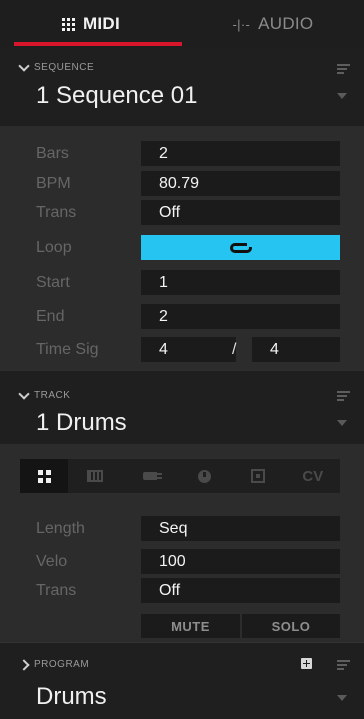 This screenshot has height=719, width=364. What do you see at coordinates (50, 316) in the screenshot?
I see `end-label: End` at bounding box center [50, 316].